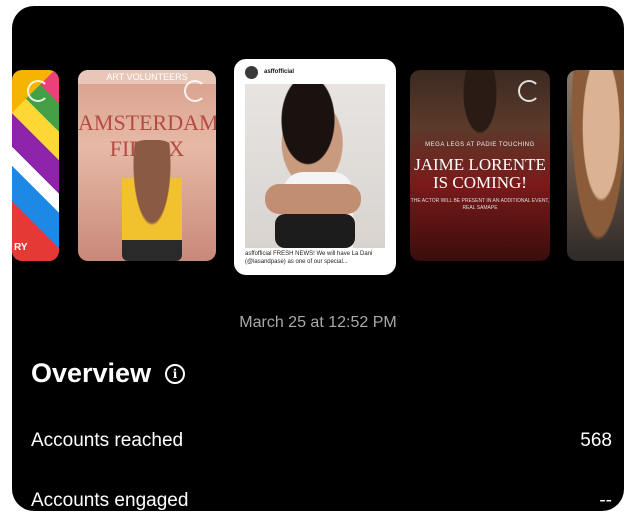 The height and width of the screenshot is (517, 625). I want to click on photo-person, so click(152, 200).